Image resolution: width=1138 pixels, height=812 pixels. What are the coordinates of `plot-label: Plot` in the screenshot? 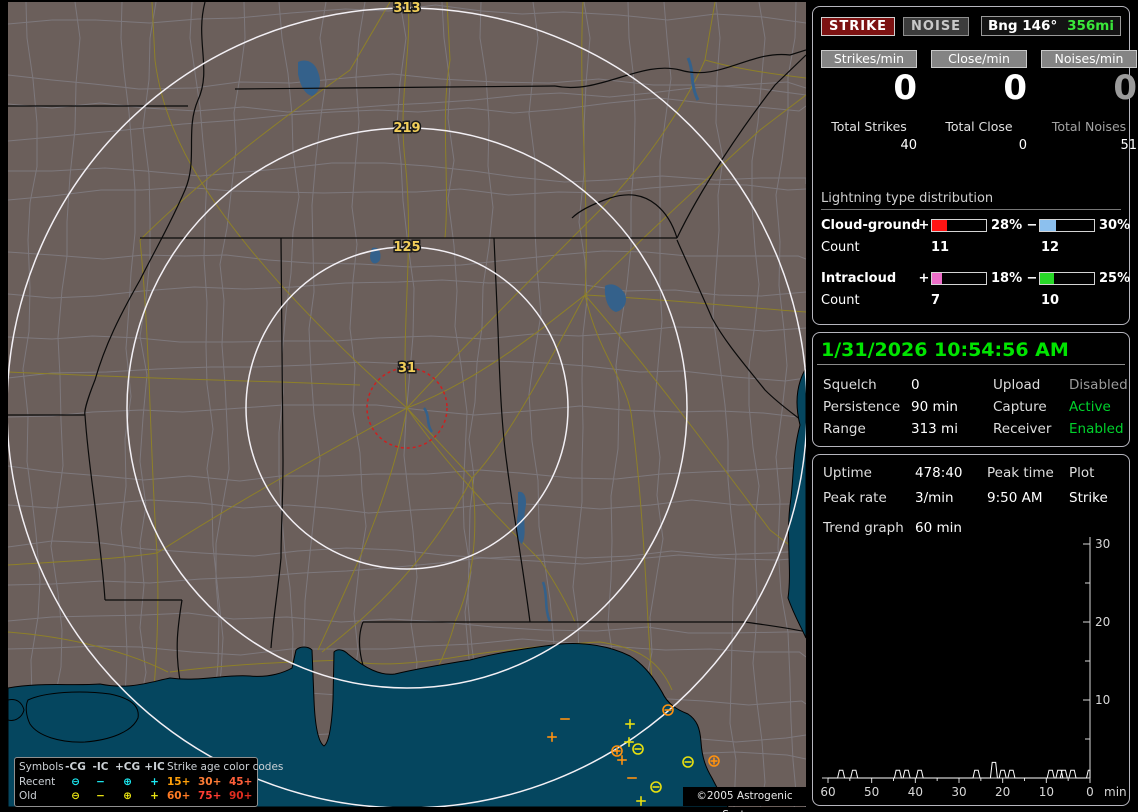 It's located at (1082, 473).